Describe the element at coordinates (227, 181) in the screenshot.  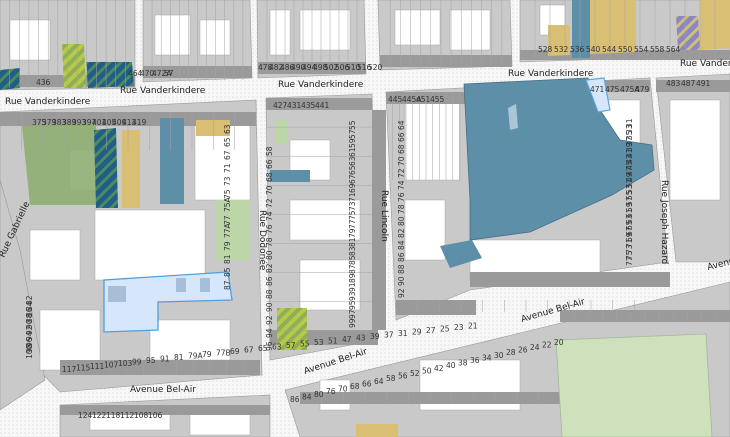
I see `house-number: 73` at that location.